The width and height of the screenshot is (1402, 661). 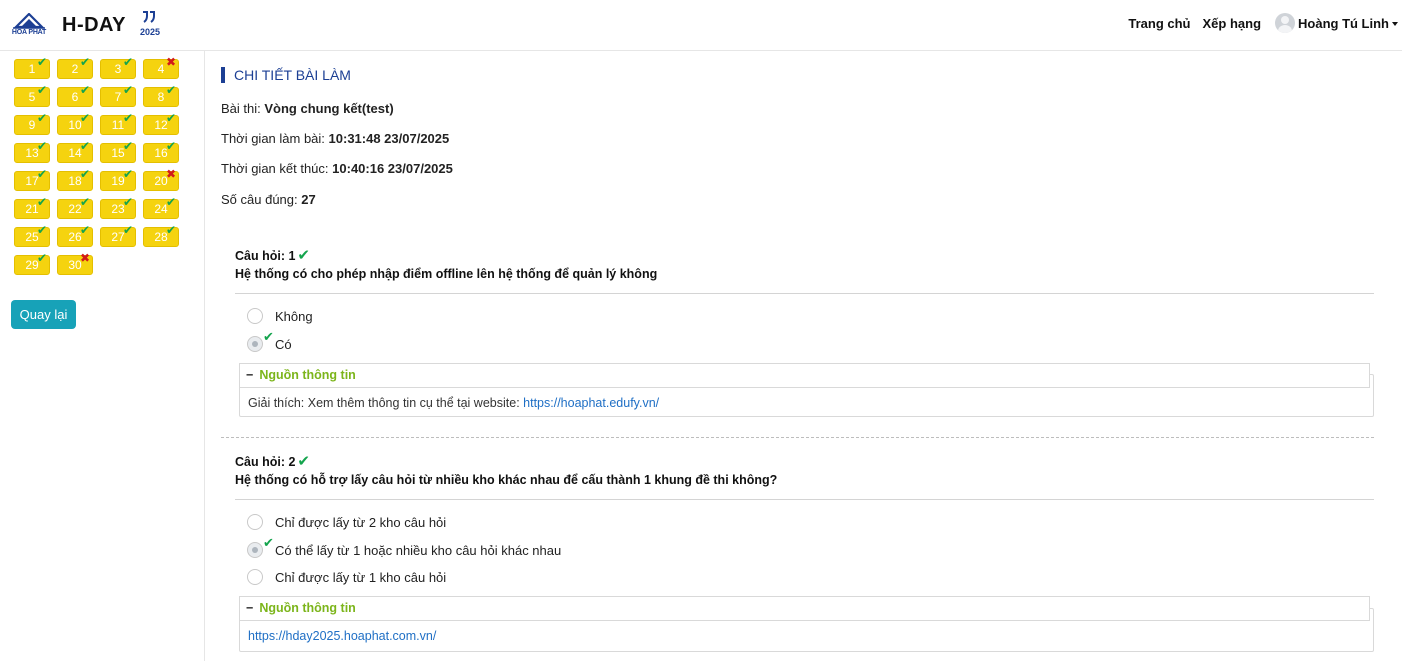 I want to click on question-badge: 6 ✔, so click(x=75, y=95).